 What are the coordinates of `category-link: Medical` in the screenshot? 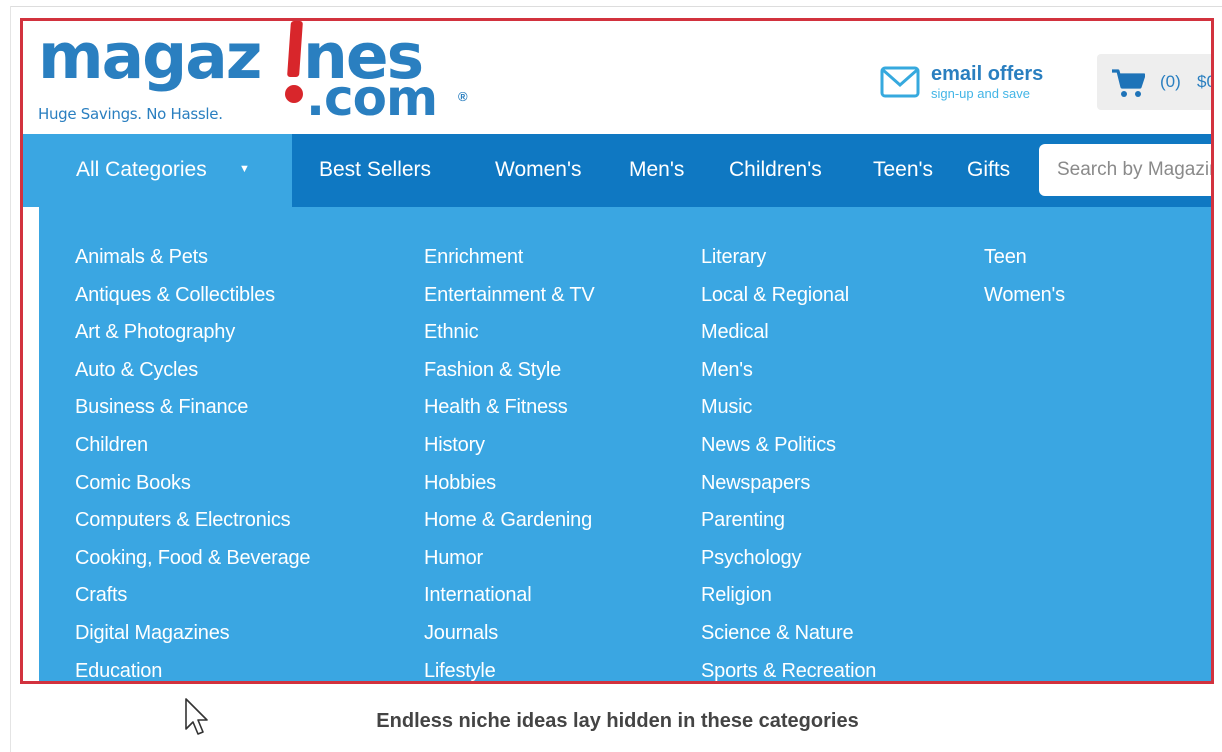 It's located at (788, 333).